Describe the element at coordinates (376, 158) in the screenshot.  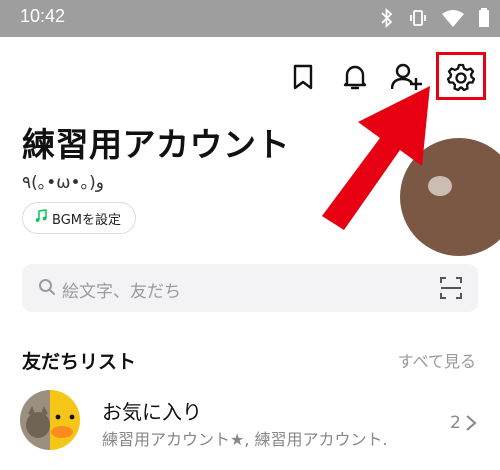
I see `arrow-annotation` at that location.